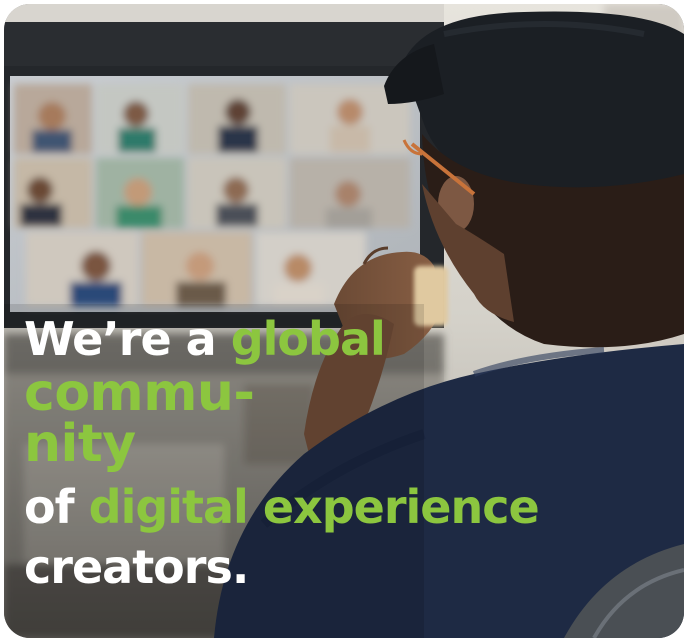  Describe the element at coordinates (120, 339) in the screenshot. I see `headline-text-white: We’re a` at that location.